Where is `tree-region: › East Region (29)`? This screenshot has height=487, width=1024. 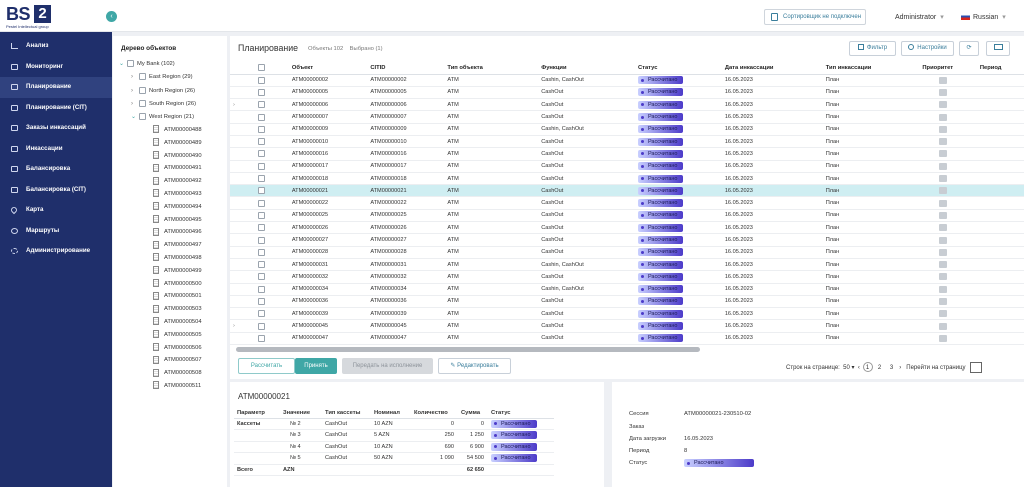
tree-region: › East Region (29) is located at coordinates (162, 77).